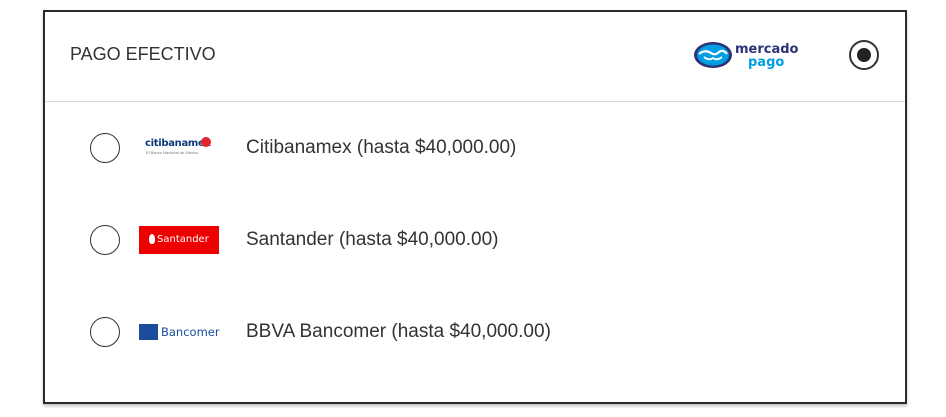 The width and height of the screenshot is (946, 417). What do you see at coordinates (747, 57) in the screenshot?
I see `mercadopago-logo: mercado pago` at bounding box center [747, 57].